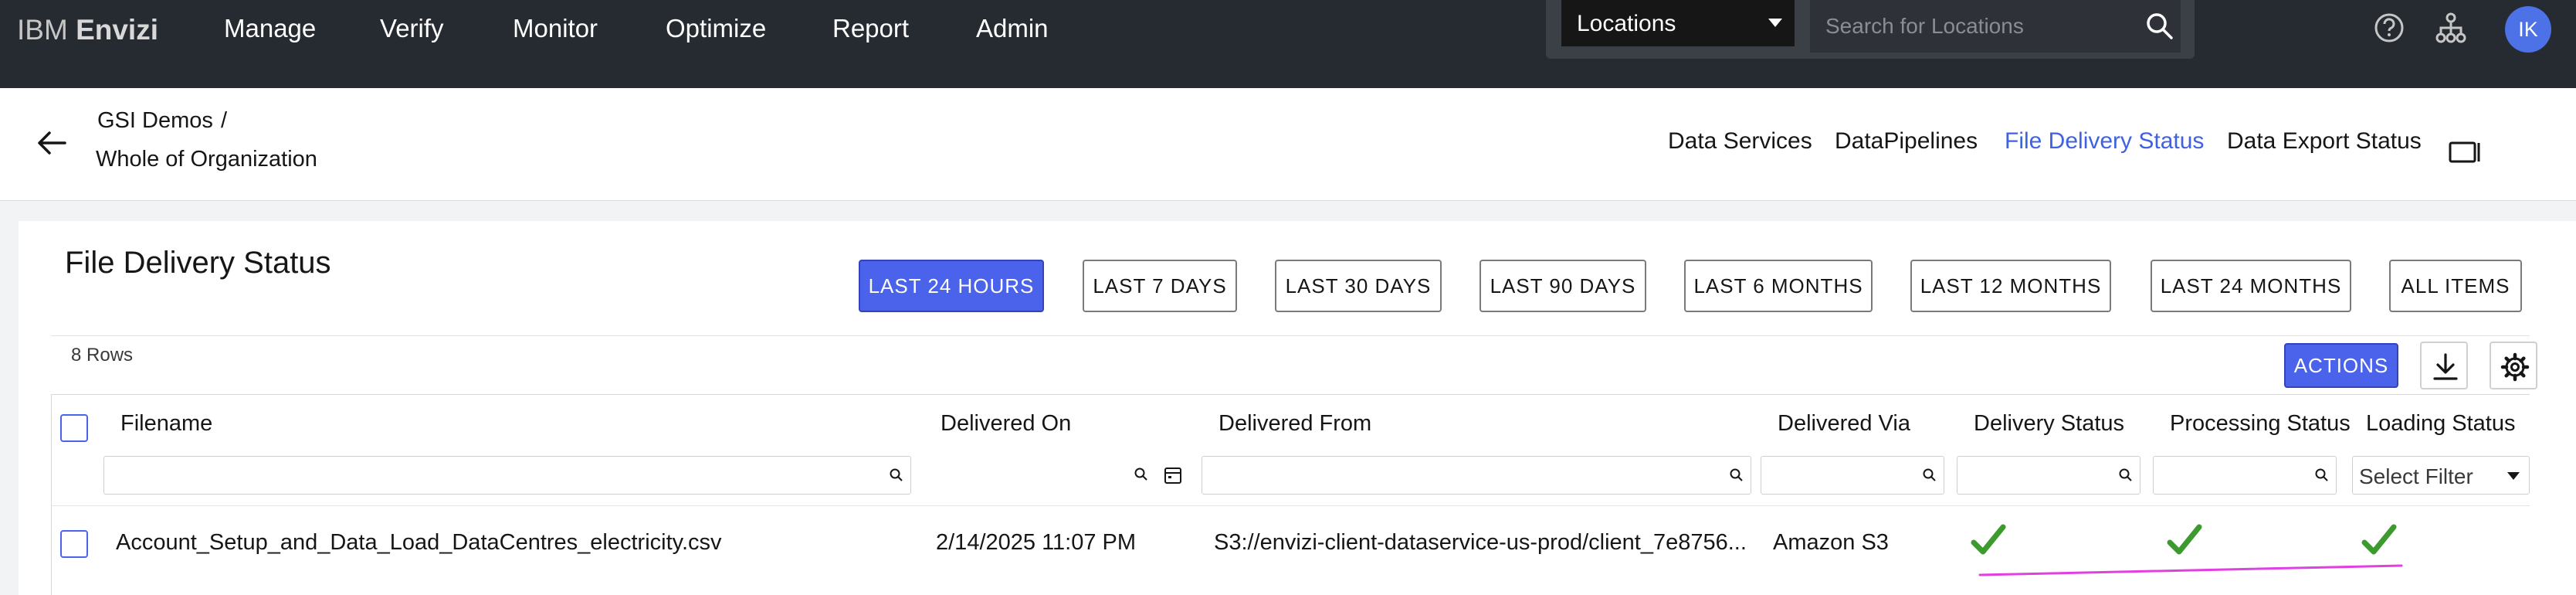 The width and height of the screenshot is (2576, 595). I want to click on download-icon, so click(2445, 366).